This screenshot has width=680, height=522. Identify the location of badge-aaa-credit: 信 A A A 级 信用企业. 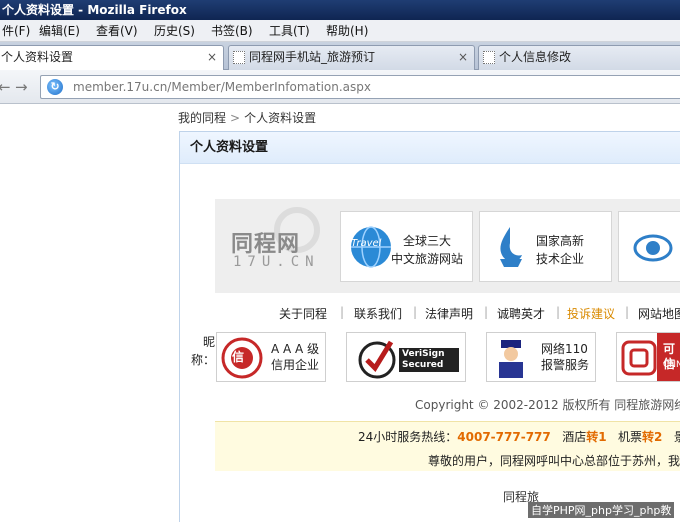
(271, 357).